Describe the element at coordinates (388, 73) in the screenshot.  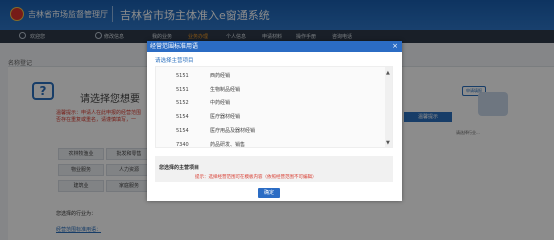
I see `scroll-up-icon: ▲` at that location.